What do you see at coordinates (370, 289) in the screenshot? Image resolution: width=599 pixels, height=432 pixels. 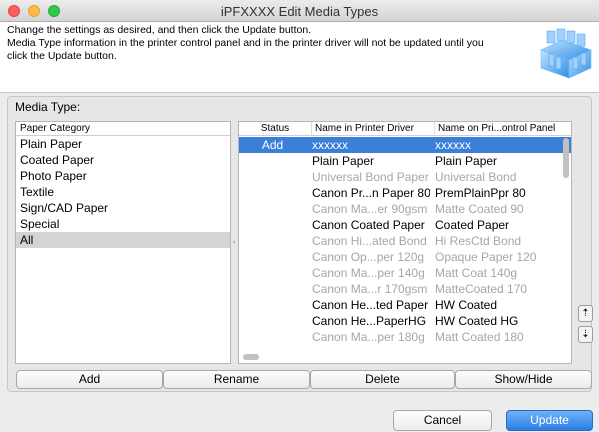 I see `driver-name-cell: Canon Ma...r 170gsm` at bounding box center [370, 289].